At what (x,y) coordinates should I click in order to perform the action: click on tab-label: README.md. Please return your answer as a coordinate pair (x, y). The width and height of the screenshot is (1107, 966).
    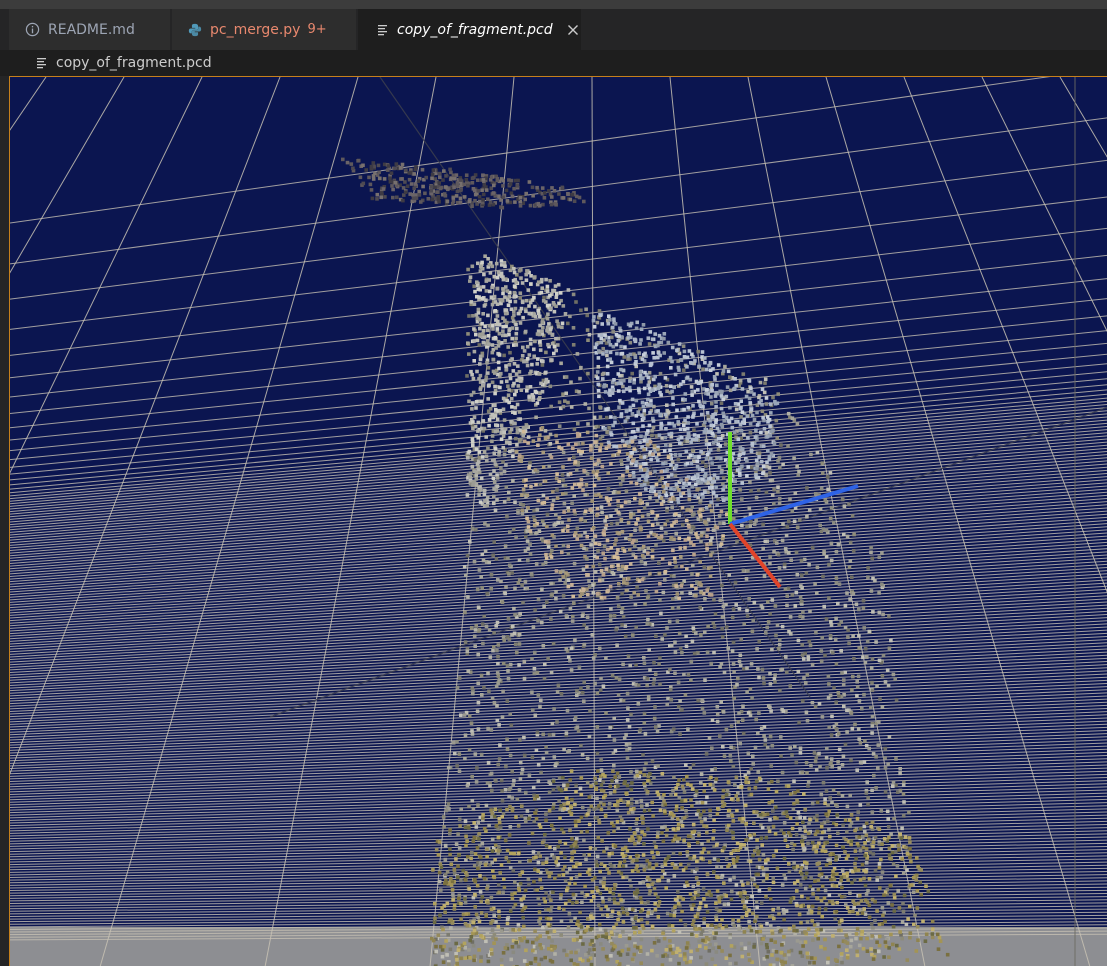
    Looking at the image, I should click on (91, 29).